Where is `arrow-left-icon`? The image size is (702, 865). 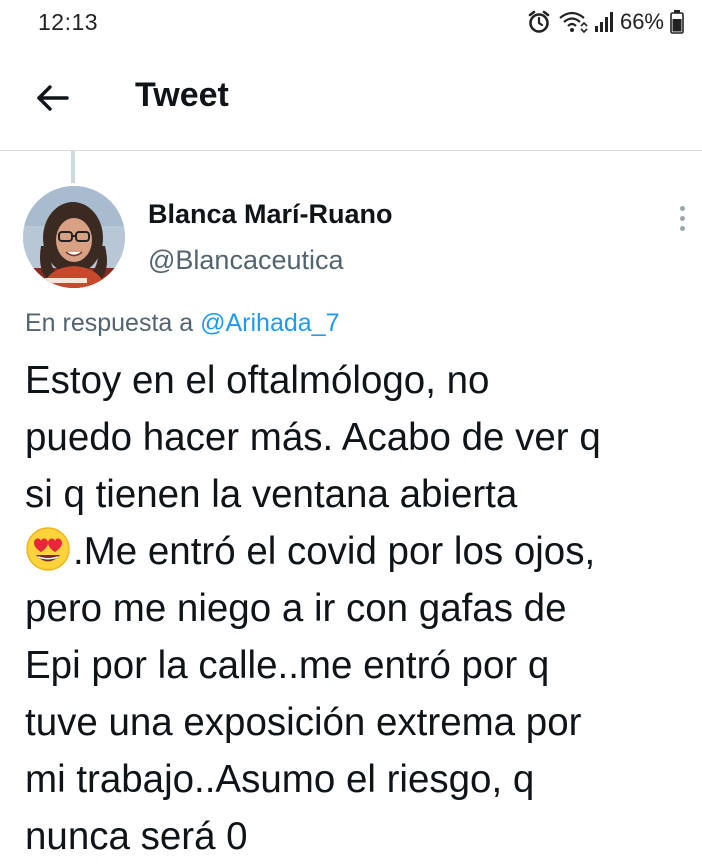
arrow-left-icon is located at coordinates (53, 98).